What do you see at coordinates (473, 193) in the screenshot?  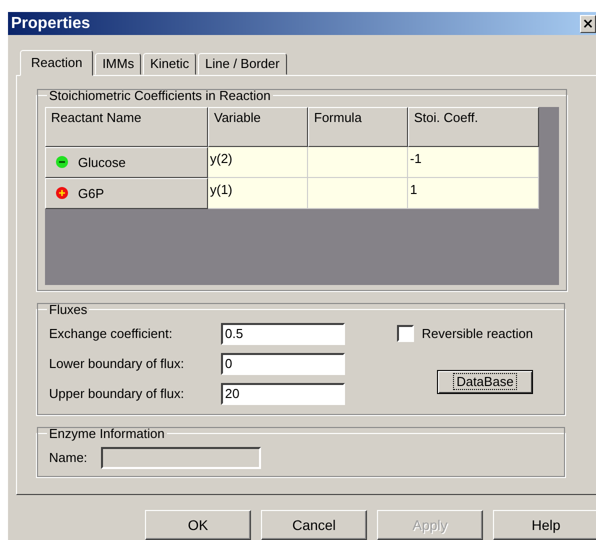 I see `table-cell: 1` at bounding box center [473, 193].